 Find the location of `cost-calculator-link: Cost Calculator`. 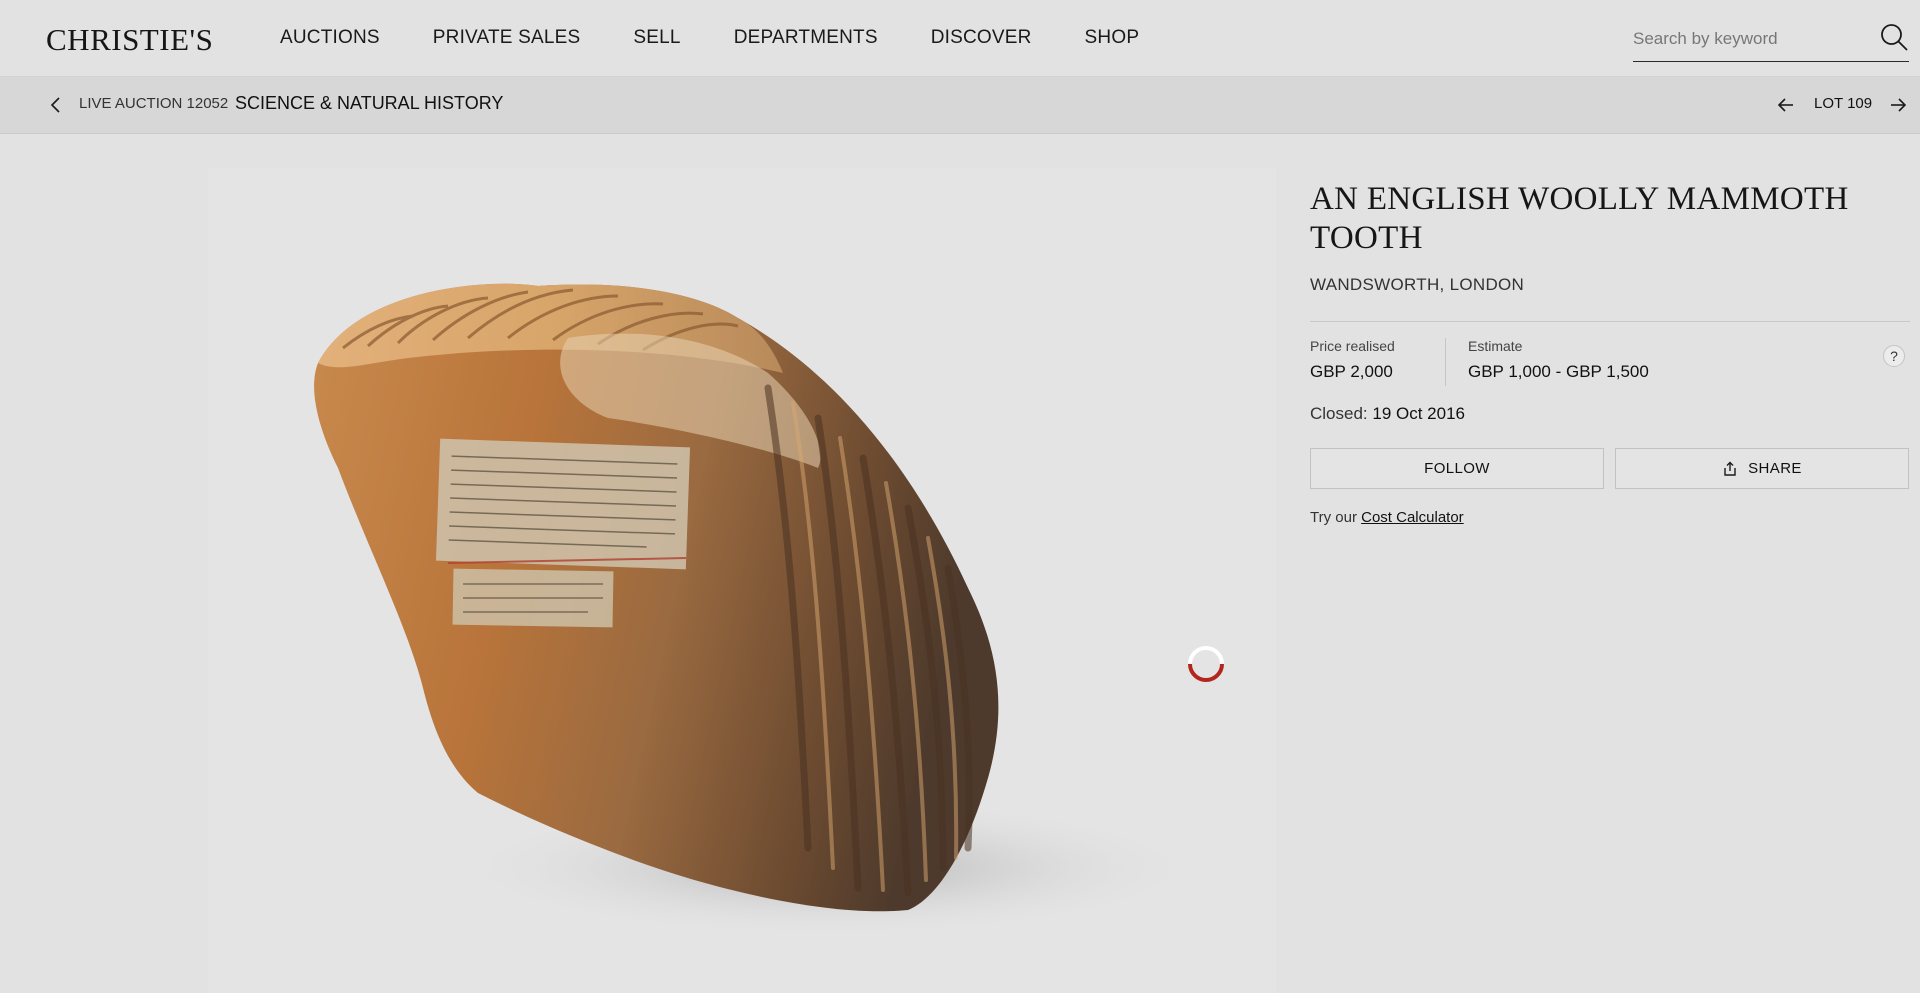

cost-calculator-link: Cost Calculator is located at coordinates (1412, 517).